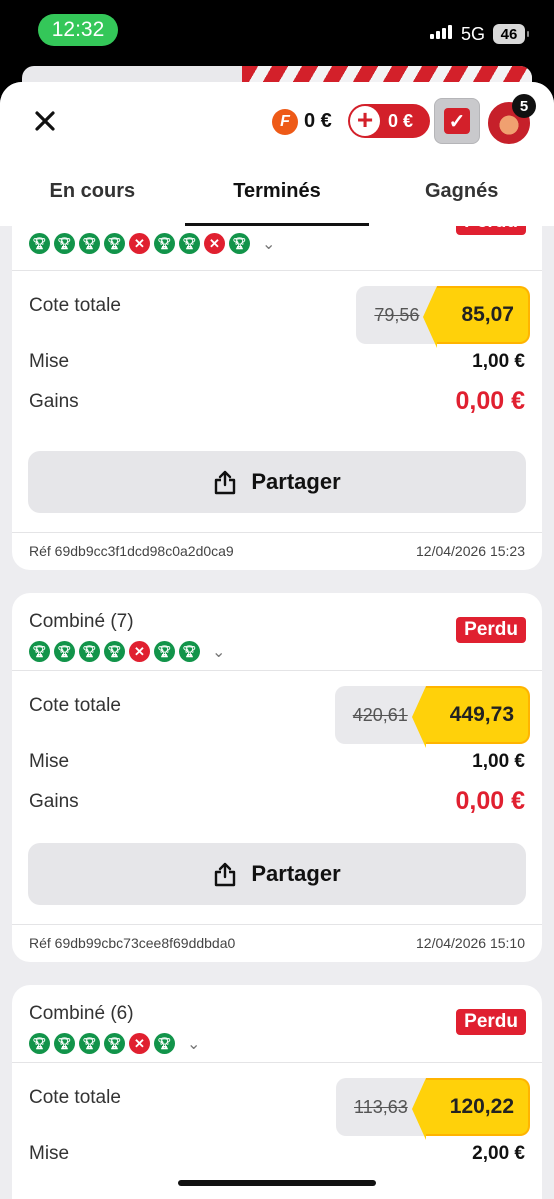  Describe the element at coordinates (285, 122) in the screenshot. I see `freebet-coin-icon: F` at that location.